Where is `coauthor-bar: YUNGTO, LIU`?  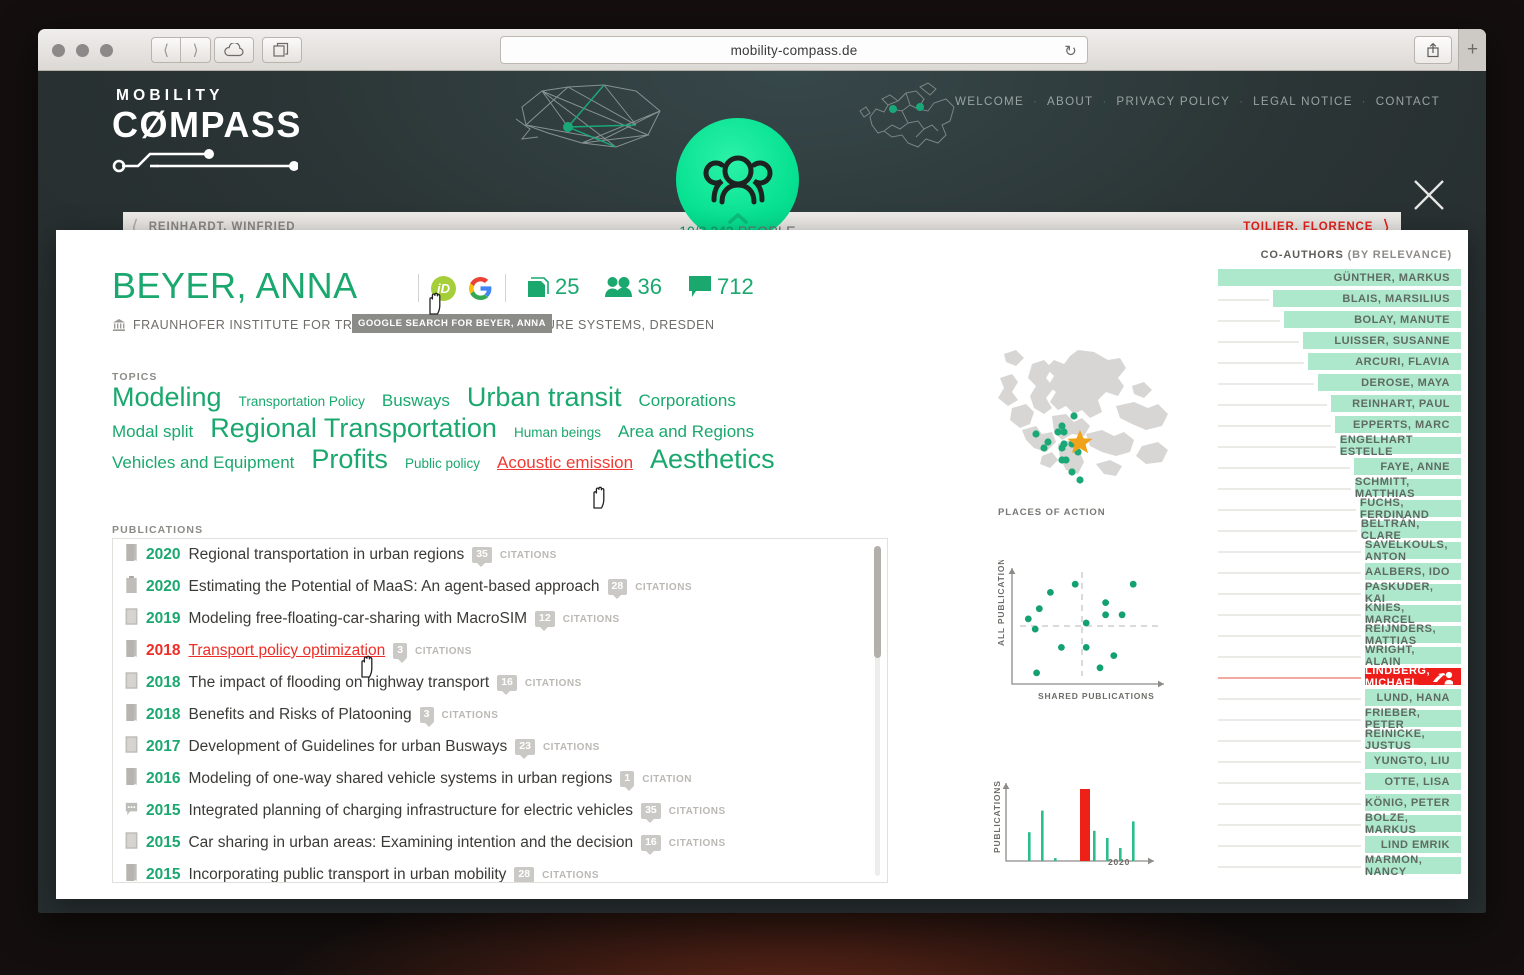 coauthor-bar: YUNGTO, LIU is located at coordinates (1413, 760).